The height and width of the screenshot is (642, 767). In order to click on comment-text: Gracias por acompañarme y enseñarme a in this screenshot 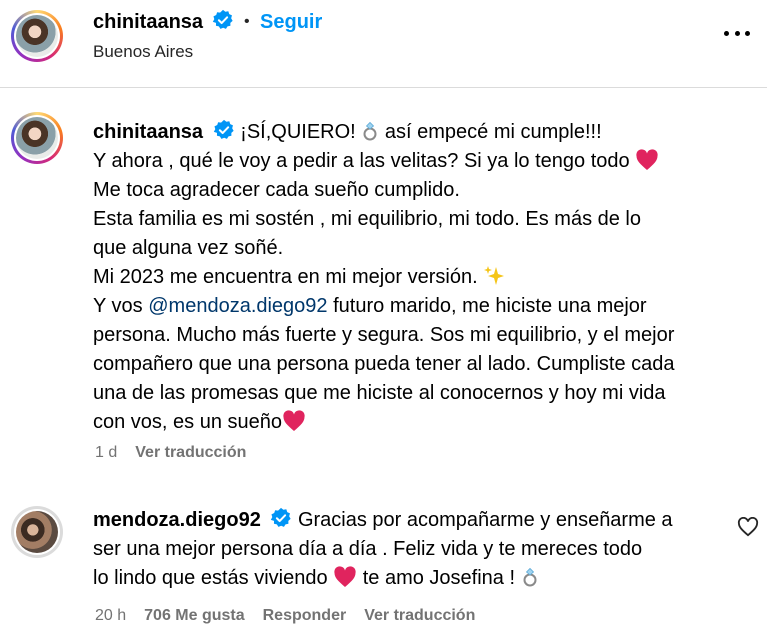, I will do `click(485, 520)`.